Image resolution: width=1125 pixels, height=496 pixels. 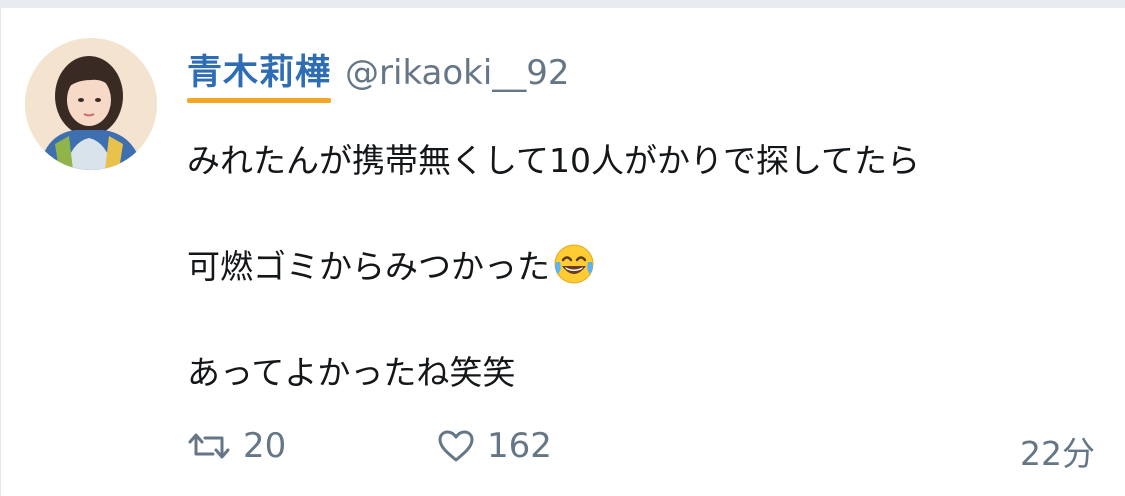 I want to click on retweet-count: 20, so click(x=265, y=446).